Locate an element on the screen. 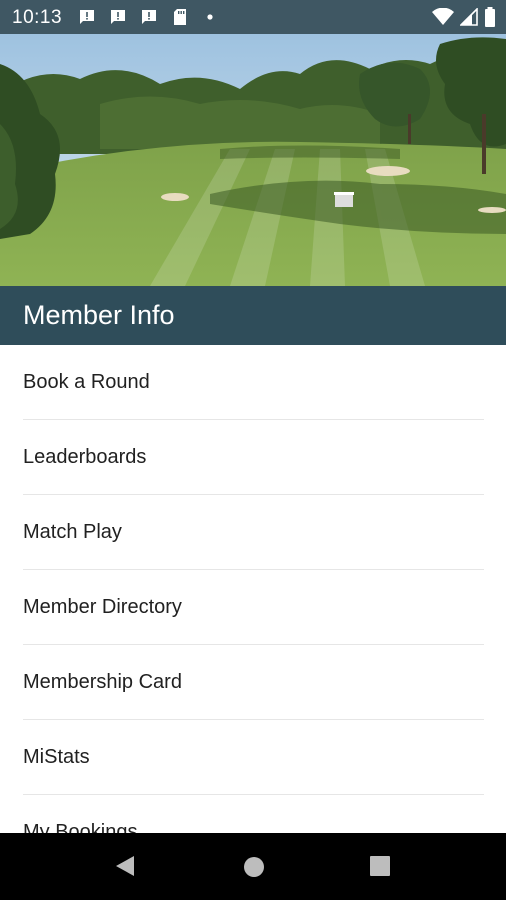  recents-icon is located at coordinates (380, 866).